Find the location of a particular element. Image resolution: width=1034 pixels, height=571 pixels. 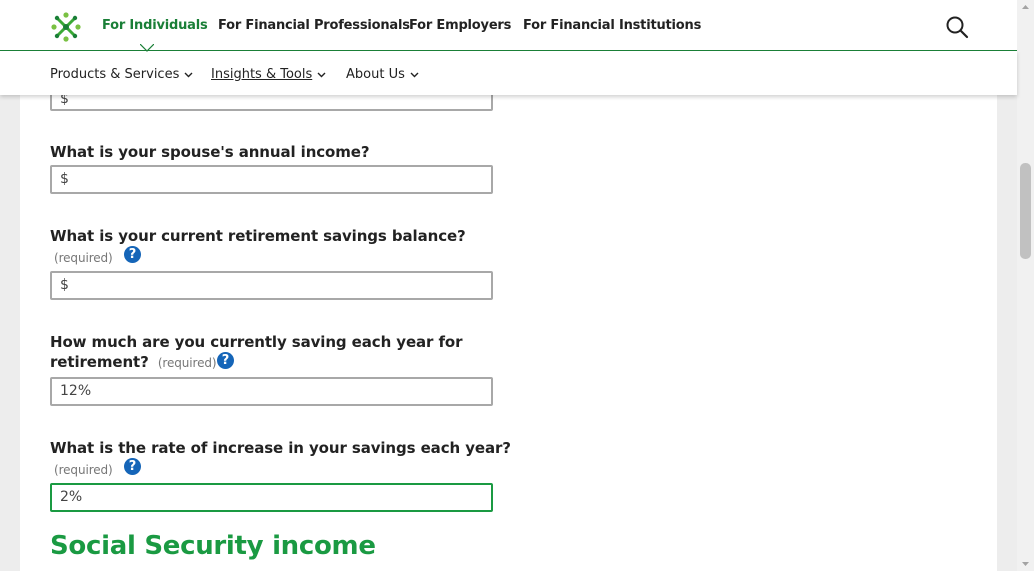

subnav-label: About Us is located at coordinates (375, 74).